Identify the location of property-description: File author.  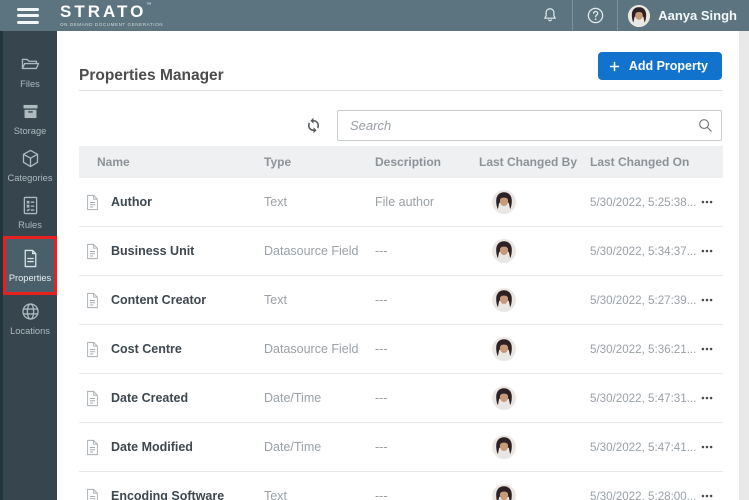
(405, 202).